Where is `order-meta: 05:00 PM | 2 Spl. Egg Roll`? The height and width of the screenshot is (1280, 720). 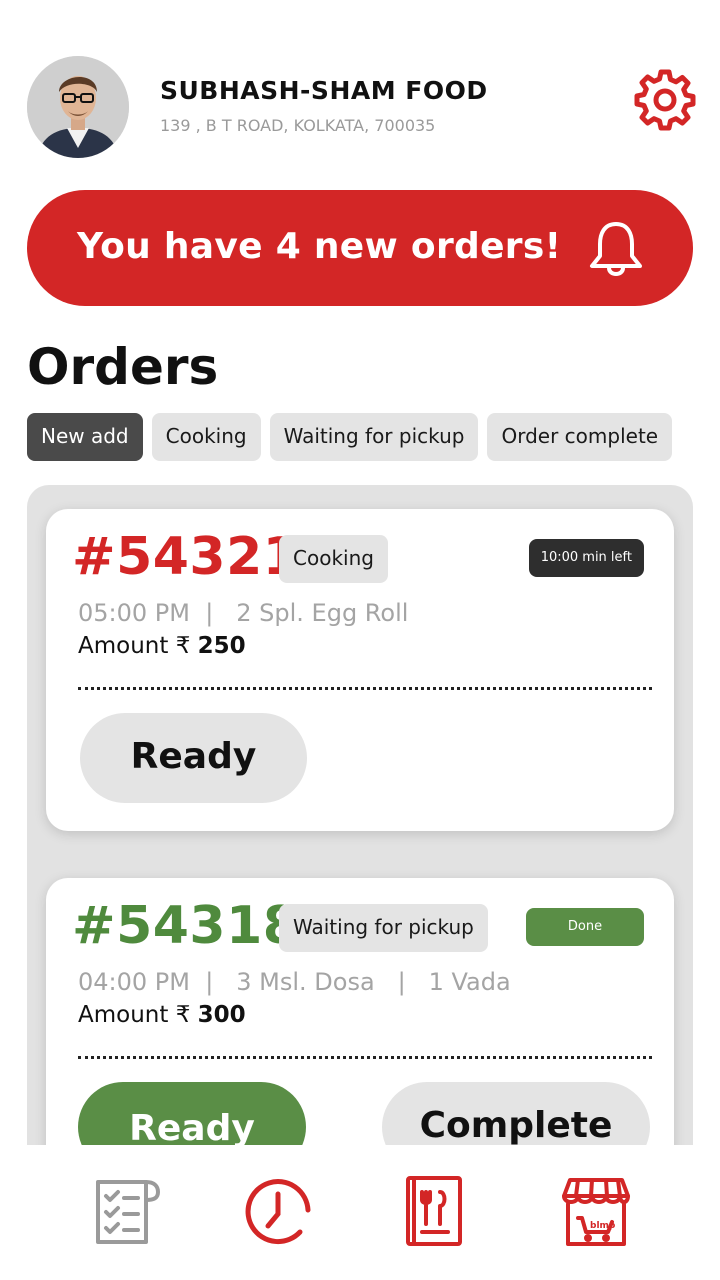
order-meta: 05:00 PM | 2 Spl. Egg Roll is located at coordinates (243, 613).